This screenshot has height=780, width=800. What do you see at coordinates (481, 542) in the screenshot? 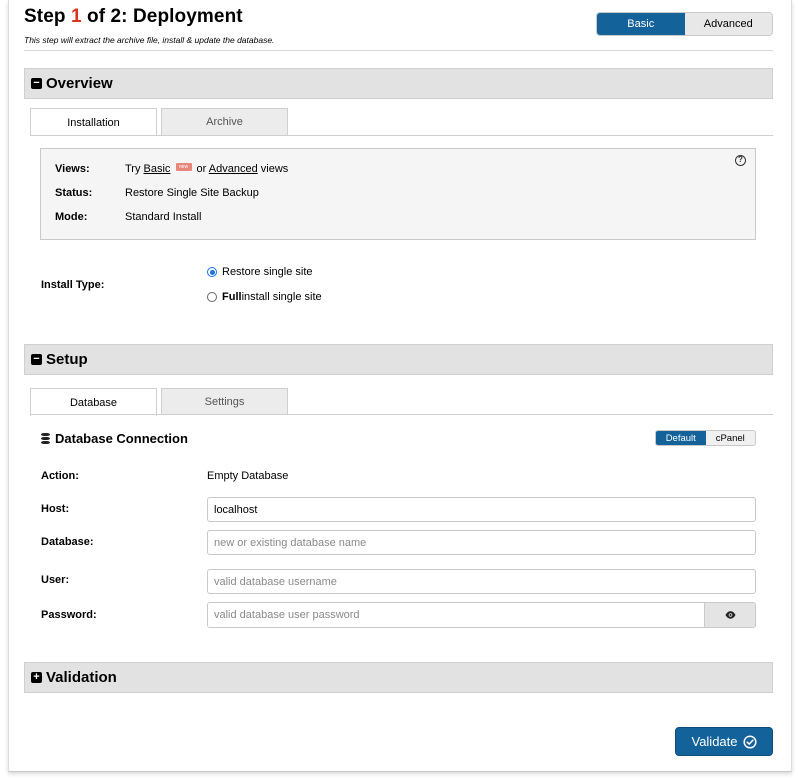
I see `database-name-input` at bounding box center [481, 542].